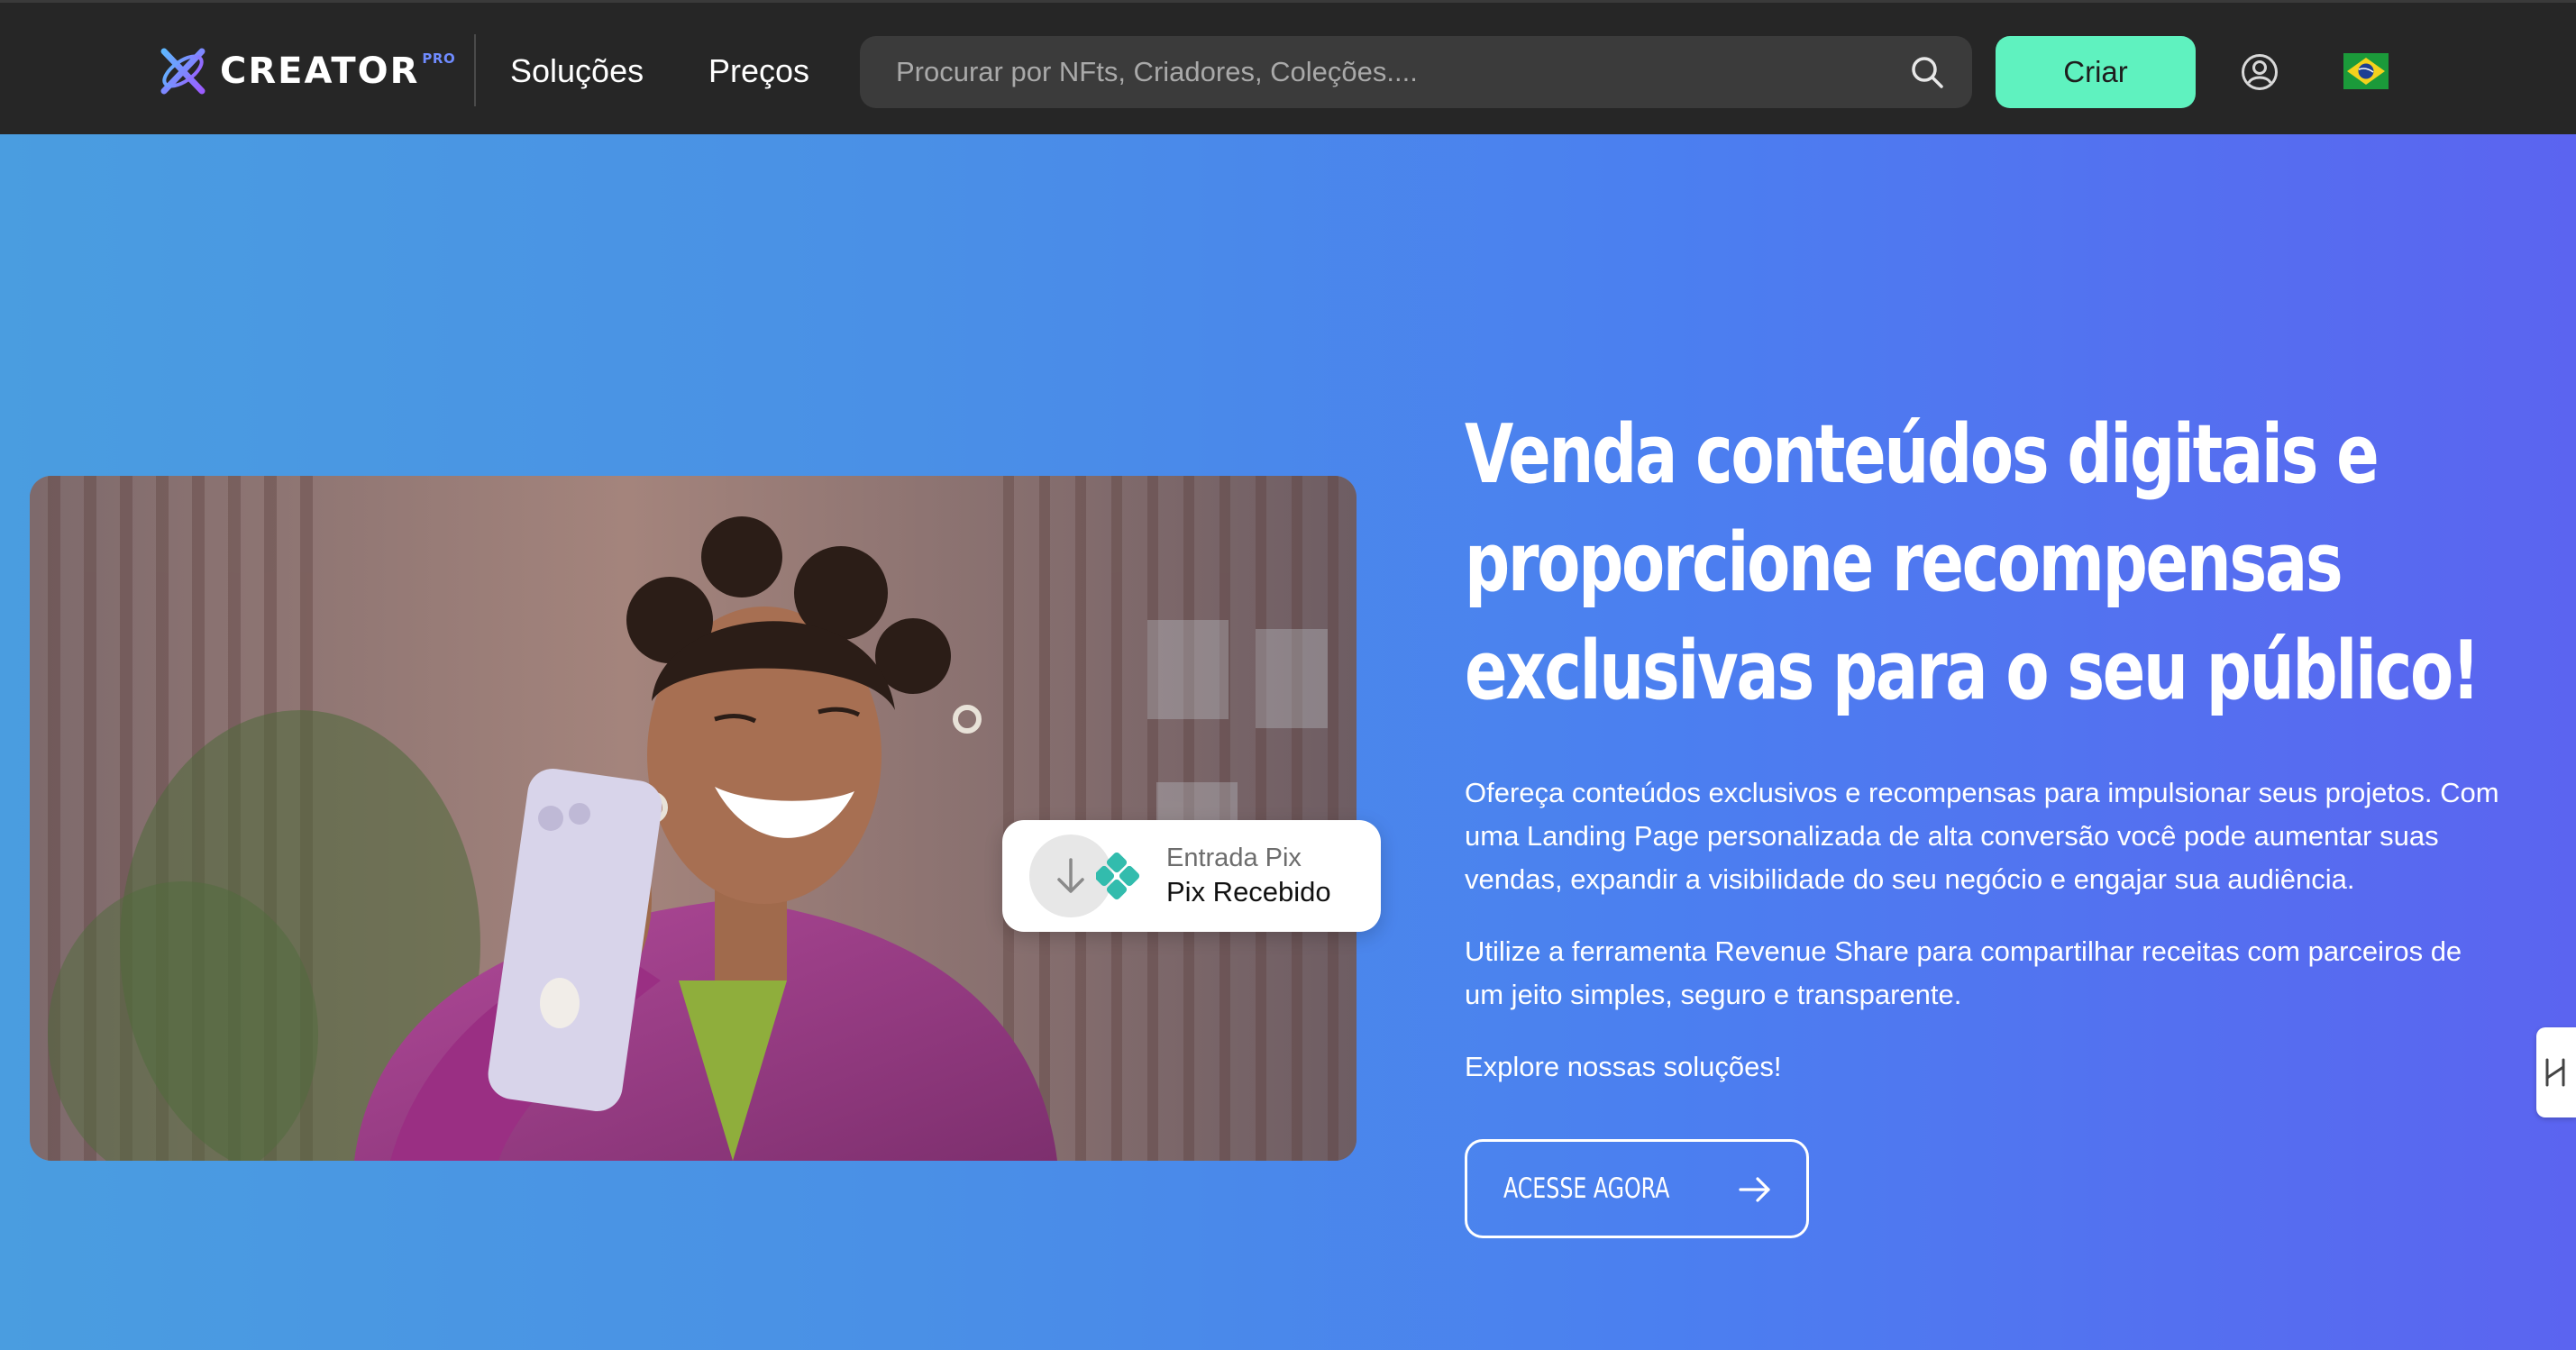 This screenshot has height=1350, width=2576. What do you see at coordinates (1754, 1189) in the screenshot?
I see `arrow-right-icon` at bounding box center [1754, 1189].